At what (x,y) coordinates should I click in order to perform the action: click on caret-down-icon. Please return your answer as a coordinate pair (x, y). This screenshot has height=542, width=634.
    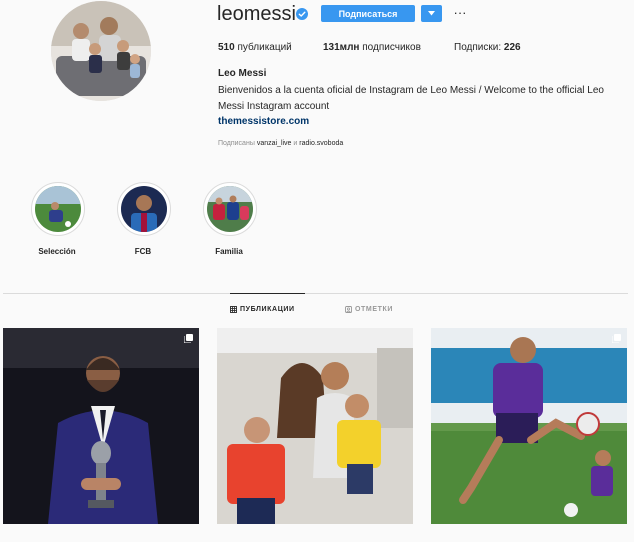
    Looking at the image, I should click on (431, 13).